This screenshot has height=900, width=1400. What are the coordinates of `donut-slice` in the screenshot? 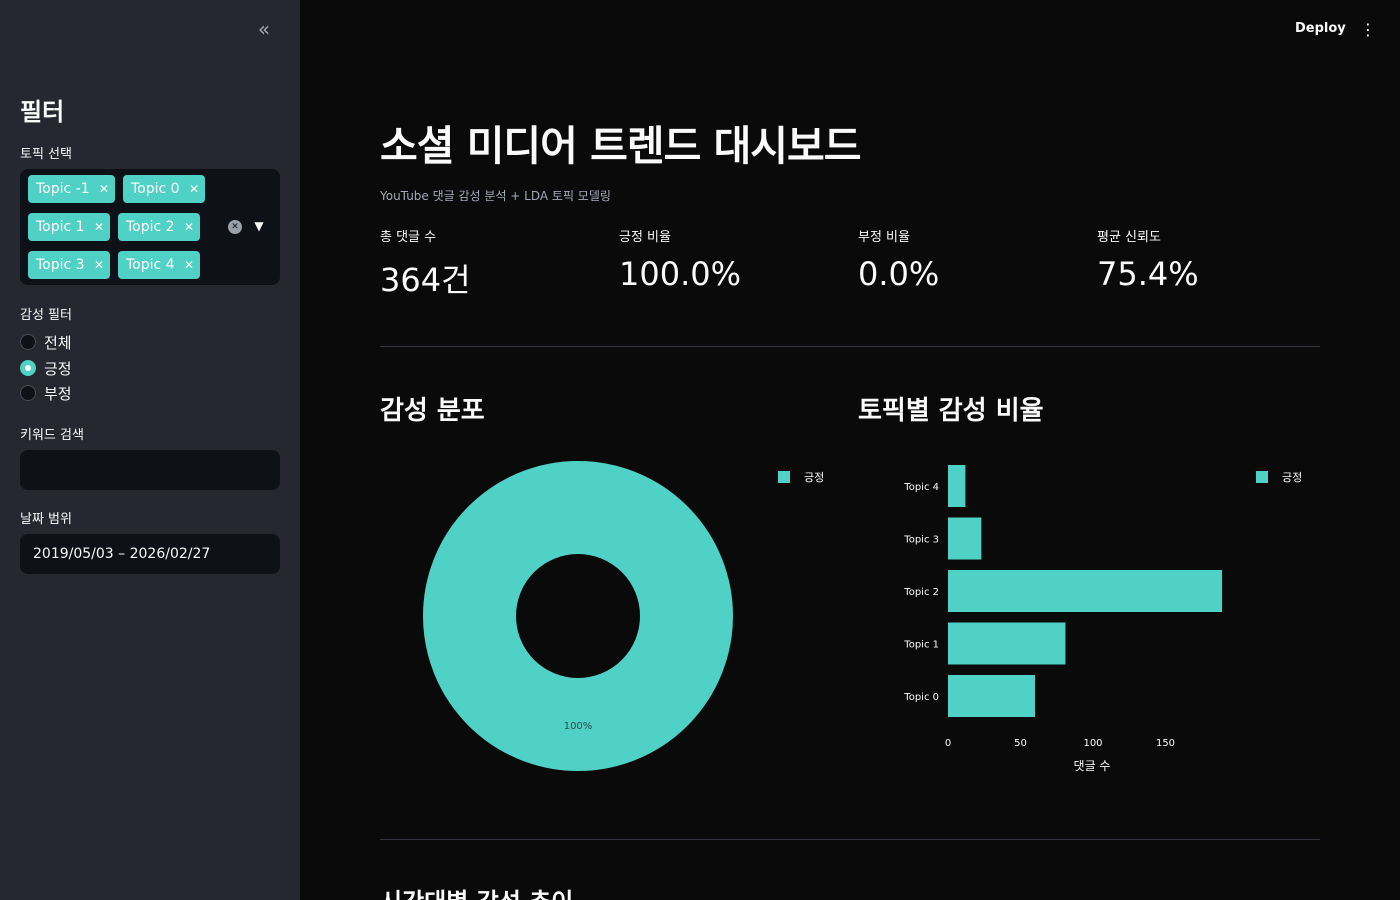 It's located at (578, 616).